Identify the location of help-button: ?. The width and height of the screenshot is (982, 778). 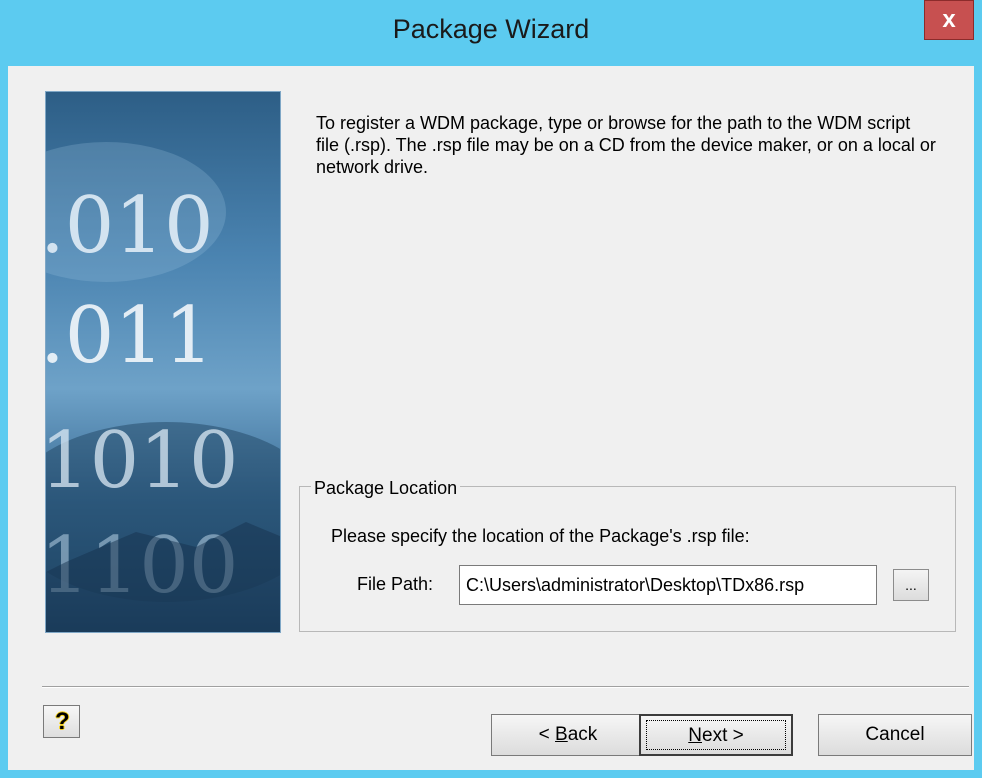
(61, 721).